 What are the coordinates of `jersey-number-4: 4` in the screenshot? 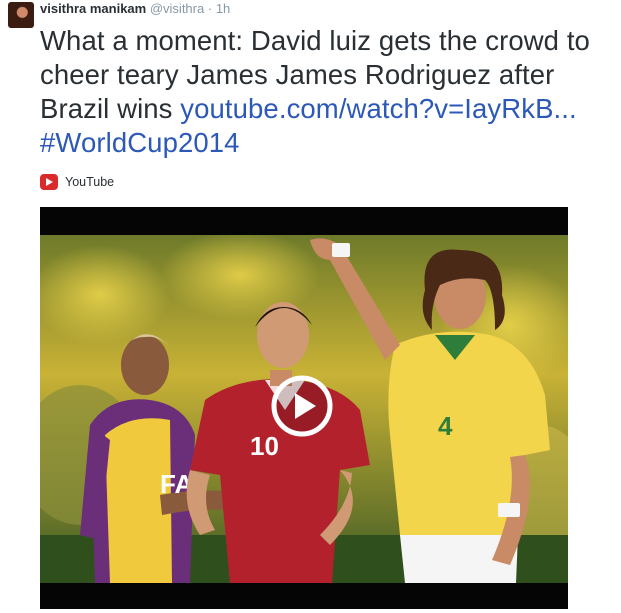 It's located at (445, 426).